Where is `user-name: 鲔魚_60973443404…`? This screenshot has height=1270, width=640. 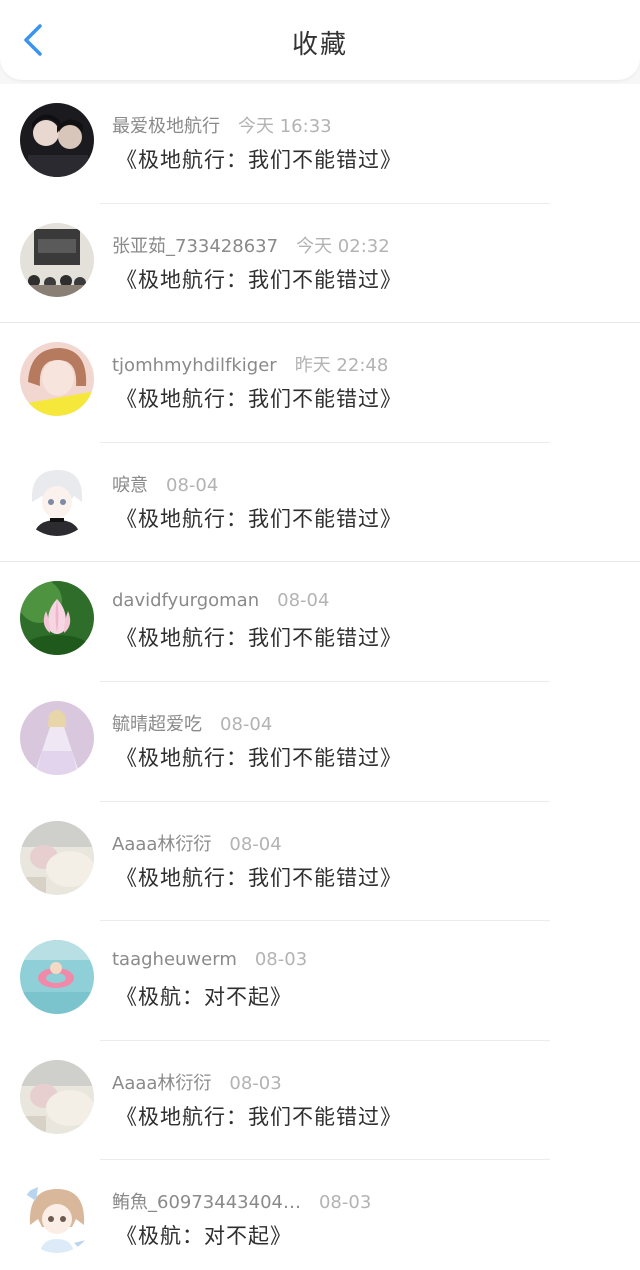
user-name: 鲔魚_60973443404… is located at coordinates (206, 1202).